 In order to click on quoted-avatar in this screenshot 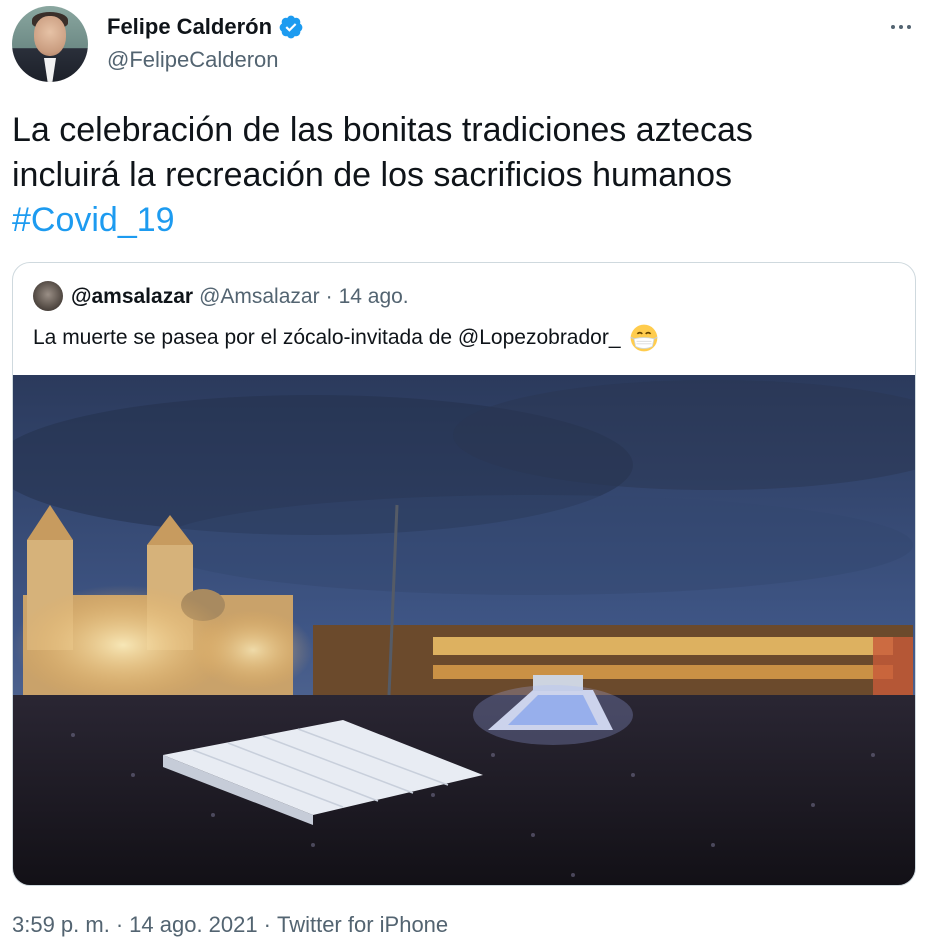, I will do `click(48, 296)`.